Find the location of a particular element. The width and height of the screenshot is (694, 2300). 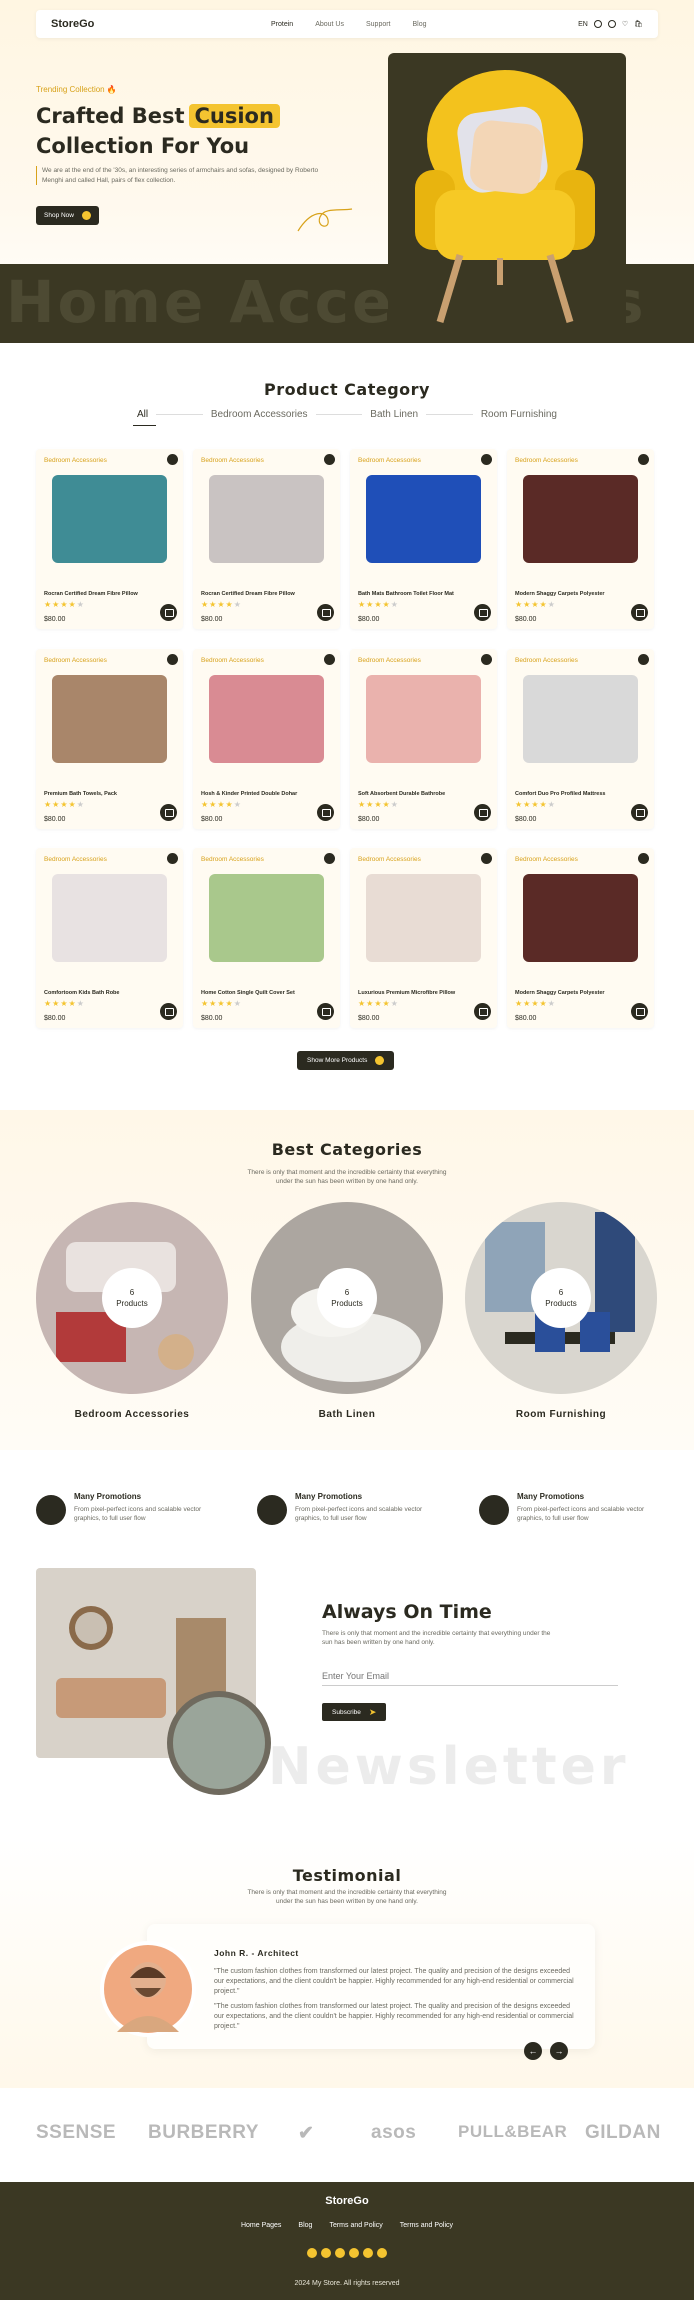

product-name: Soft Absorbent Durable Bathrobe is located at coordinates (401, 794).